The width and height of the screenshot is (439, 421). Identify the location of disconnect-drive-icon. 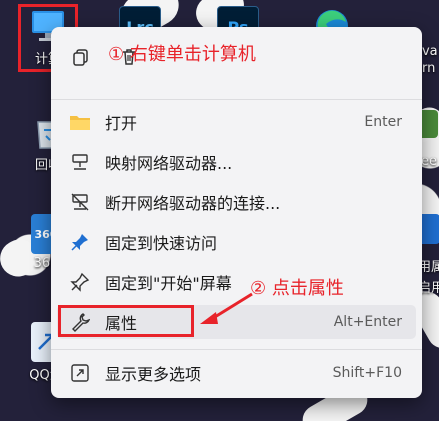
(80, 202).